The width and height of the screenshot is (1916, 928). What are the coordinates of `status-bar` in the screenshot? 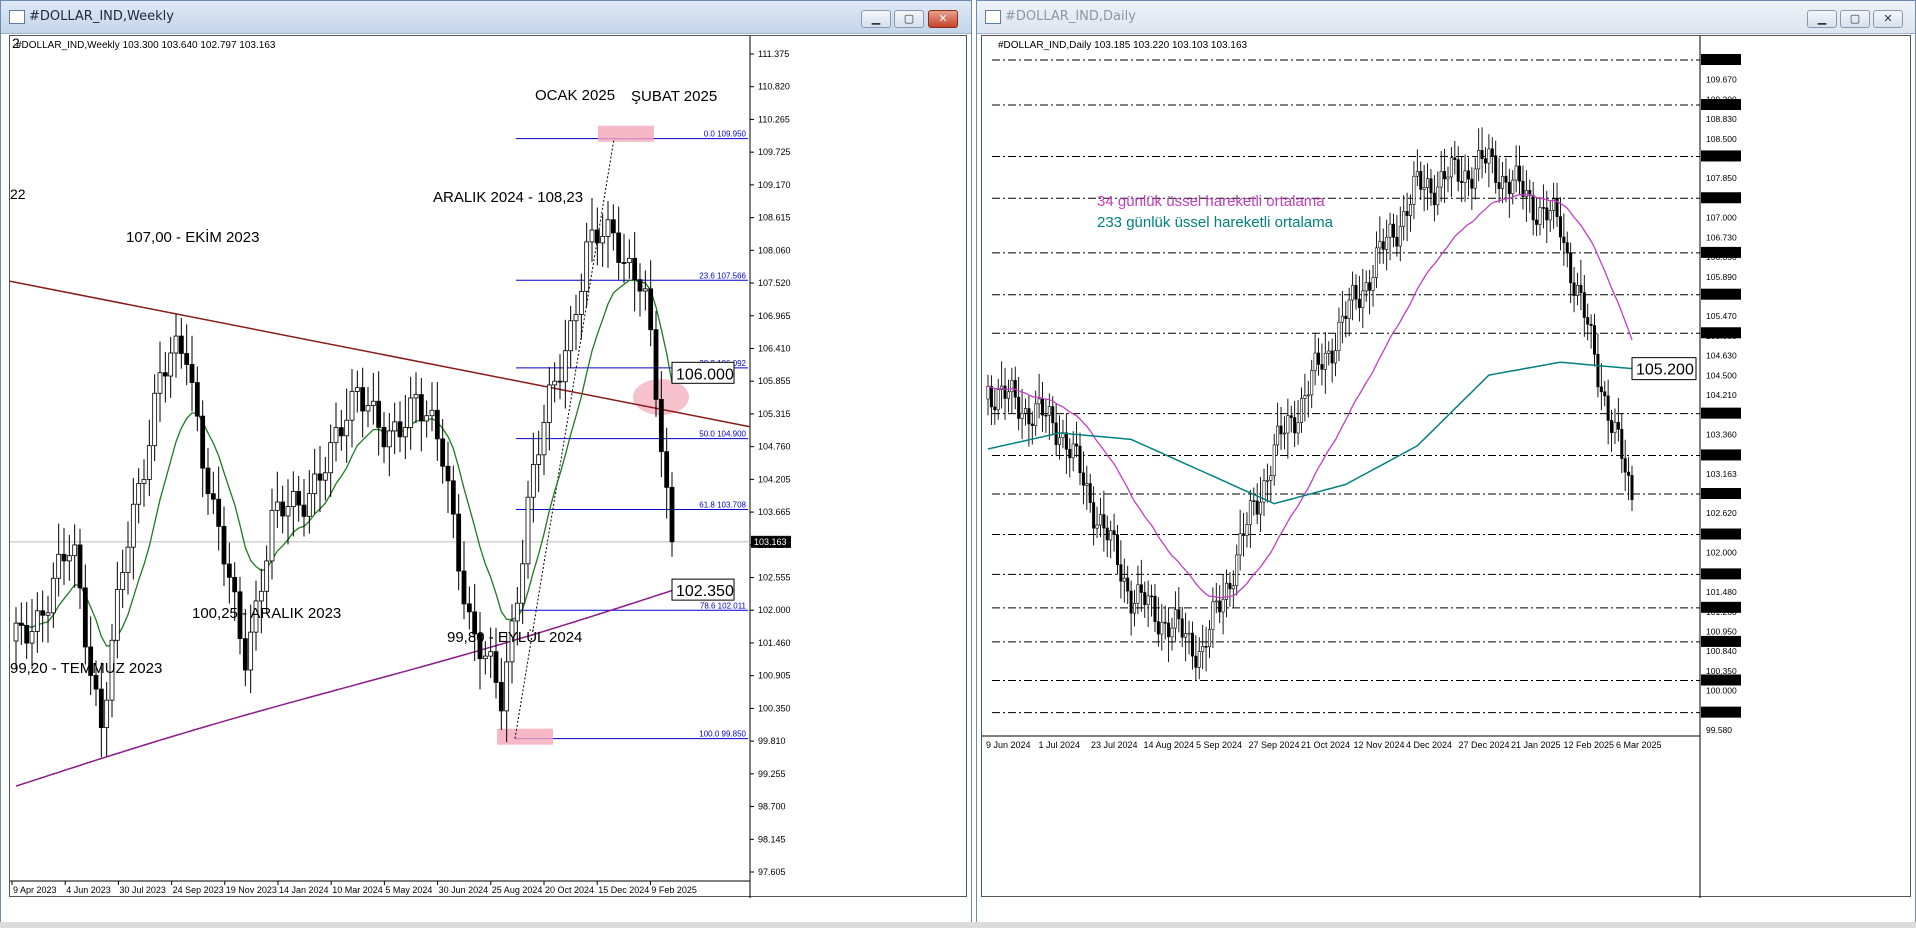 It's located at (958, 925).